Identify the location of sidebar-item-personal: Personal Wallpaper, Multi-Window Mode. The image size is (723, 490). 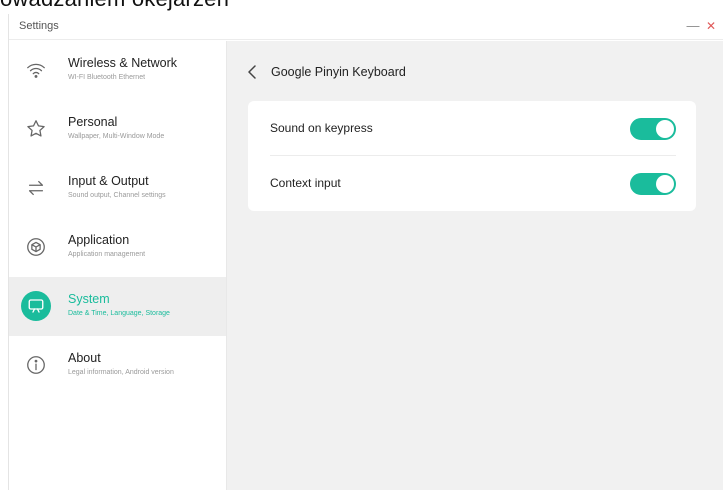
(117, 129).